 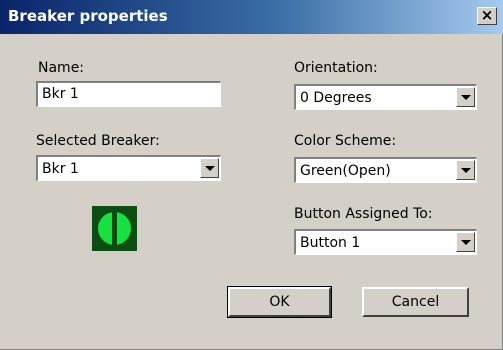 I want to click on selected-breaker-select: Bkr 1, so click(x=128, y=168).